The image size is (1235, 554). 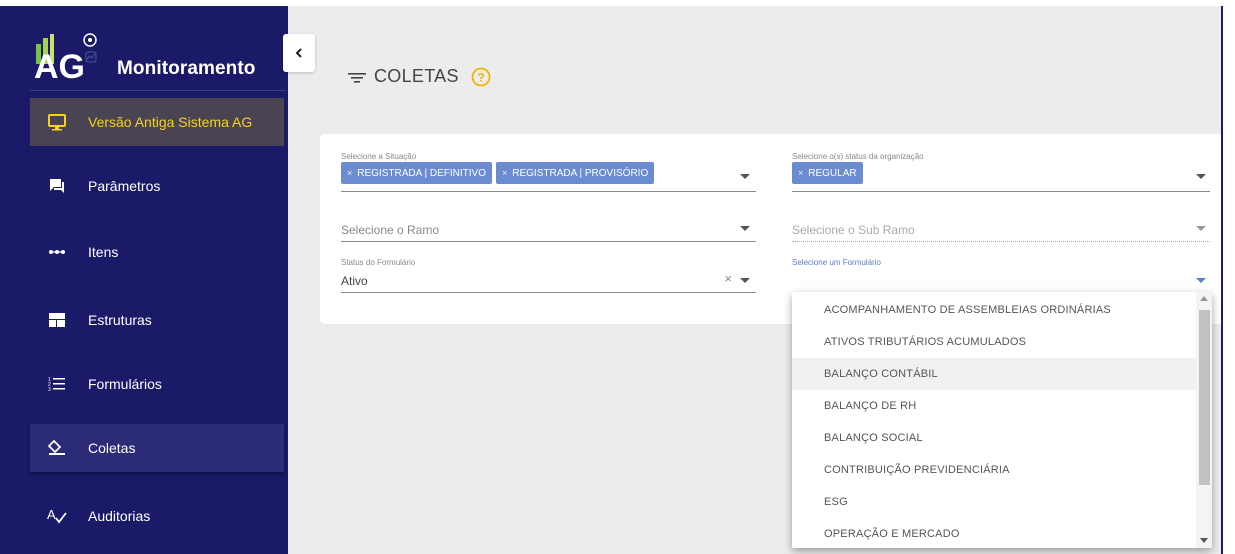 I want to click on sidebar-item-label: Coletas, so click(x=112, y=448).